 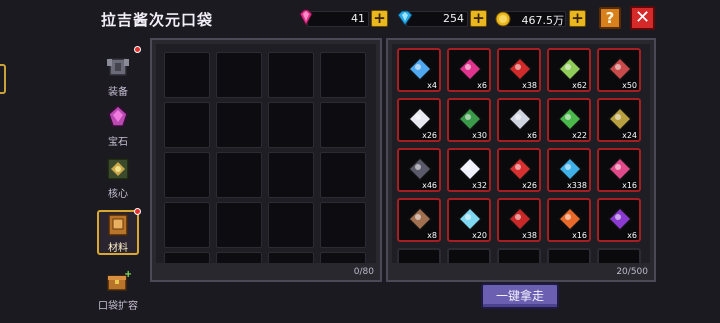 What do you see at coordinates (610, 18) in the screenshot?
I see `help-button: ?` at bounding box center [610, 18].